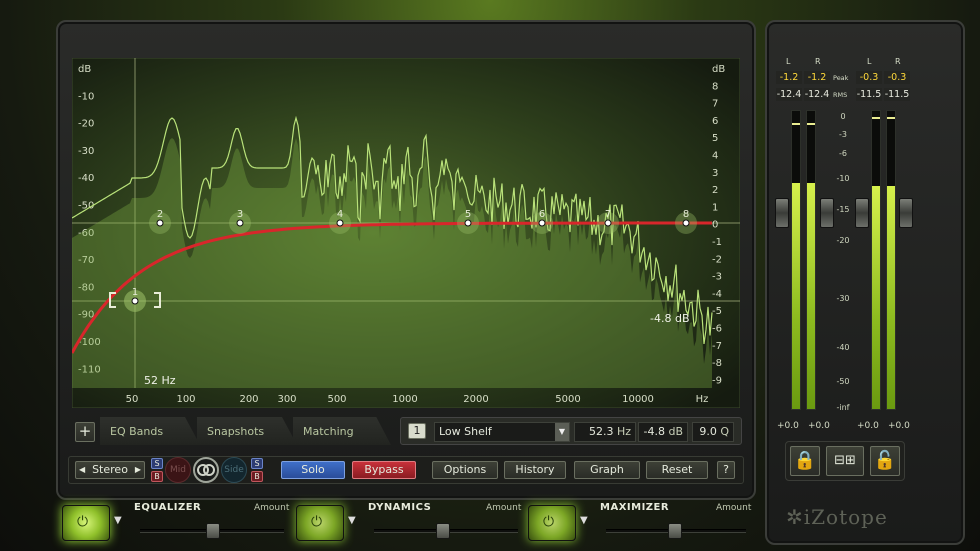 This screenshot has height=551, width=980. What do you see at coordinates (795, 517) in the screenshot?
I see `izotope-logo-icon: ✲` at bounding box center [795, 517].